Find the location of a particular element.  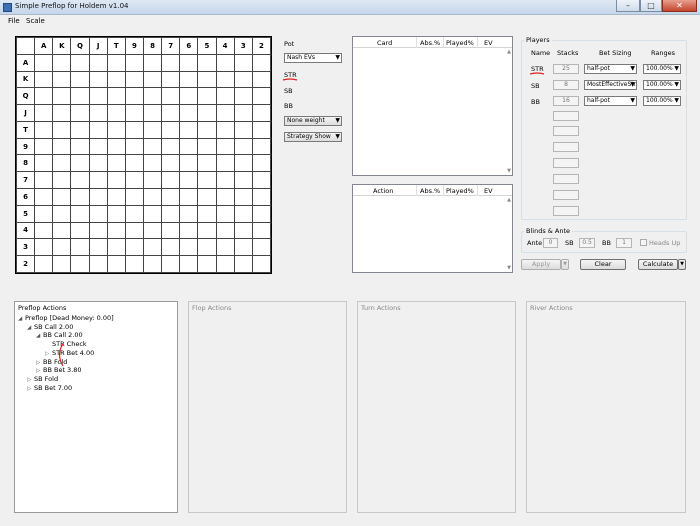

tree-node: ▷ STR Bet 4.00 is located at coordinates (69, 353).